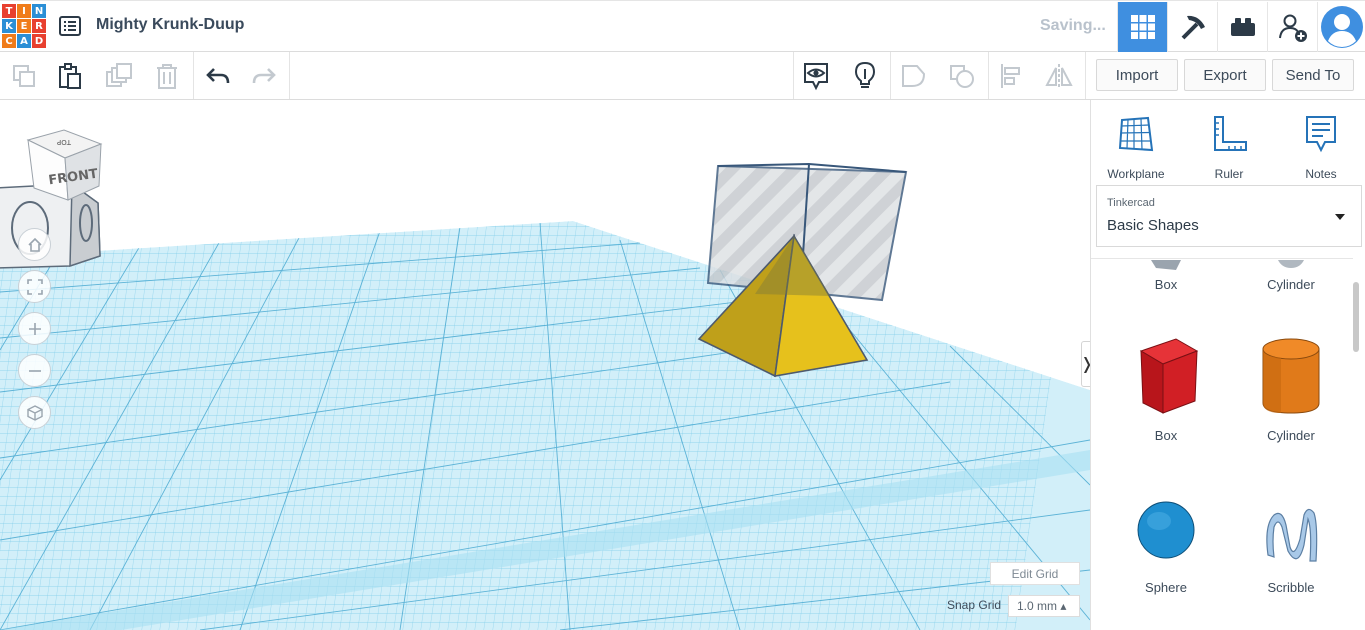 This screenshot has width=1365, height=630. I want to click on delete-button, so click(167, 76).